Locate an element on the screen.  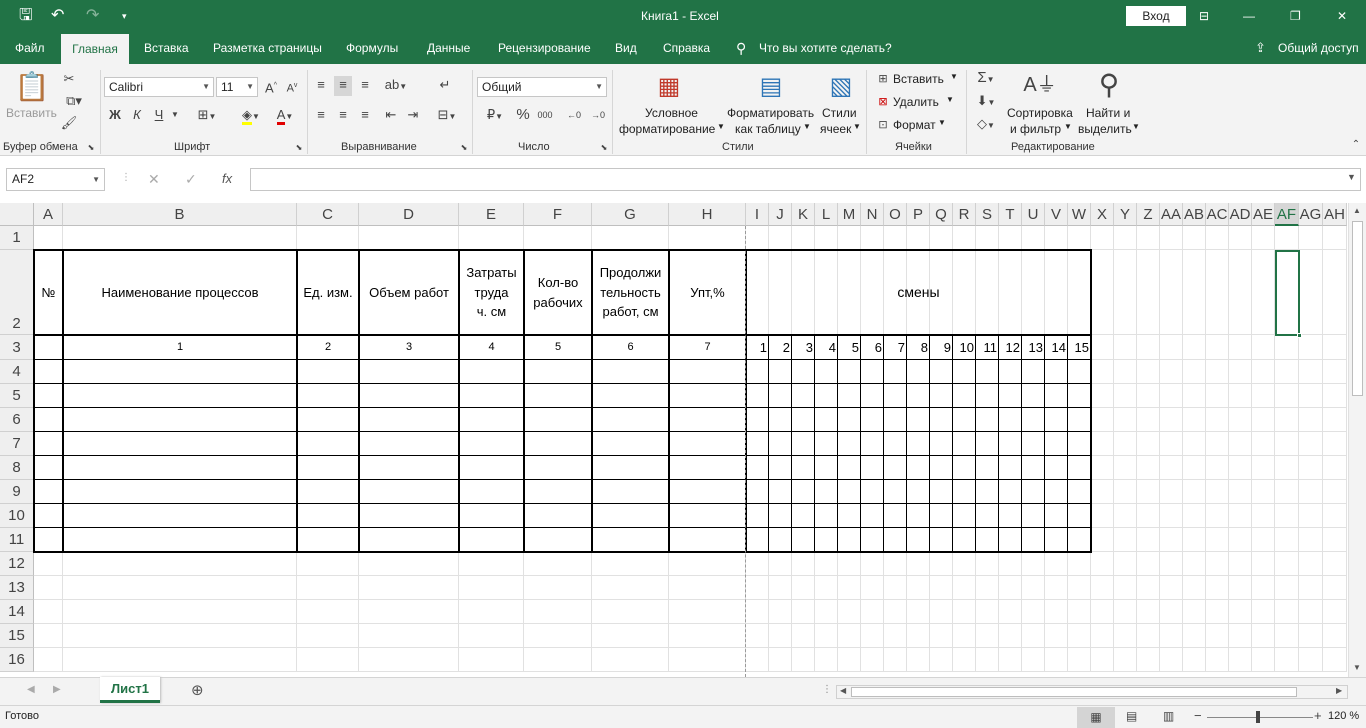
tab-help: Справка is located at coordinates (686, 48).